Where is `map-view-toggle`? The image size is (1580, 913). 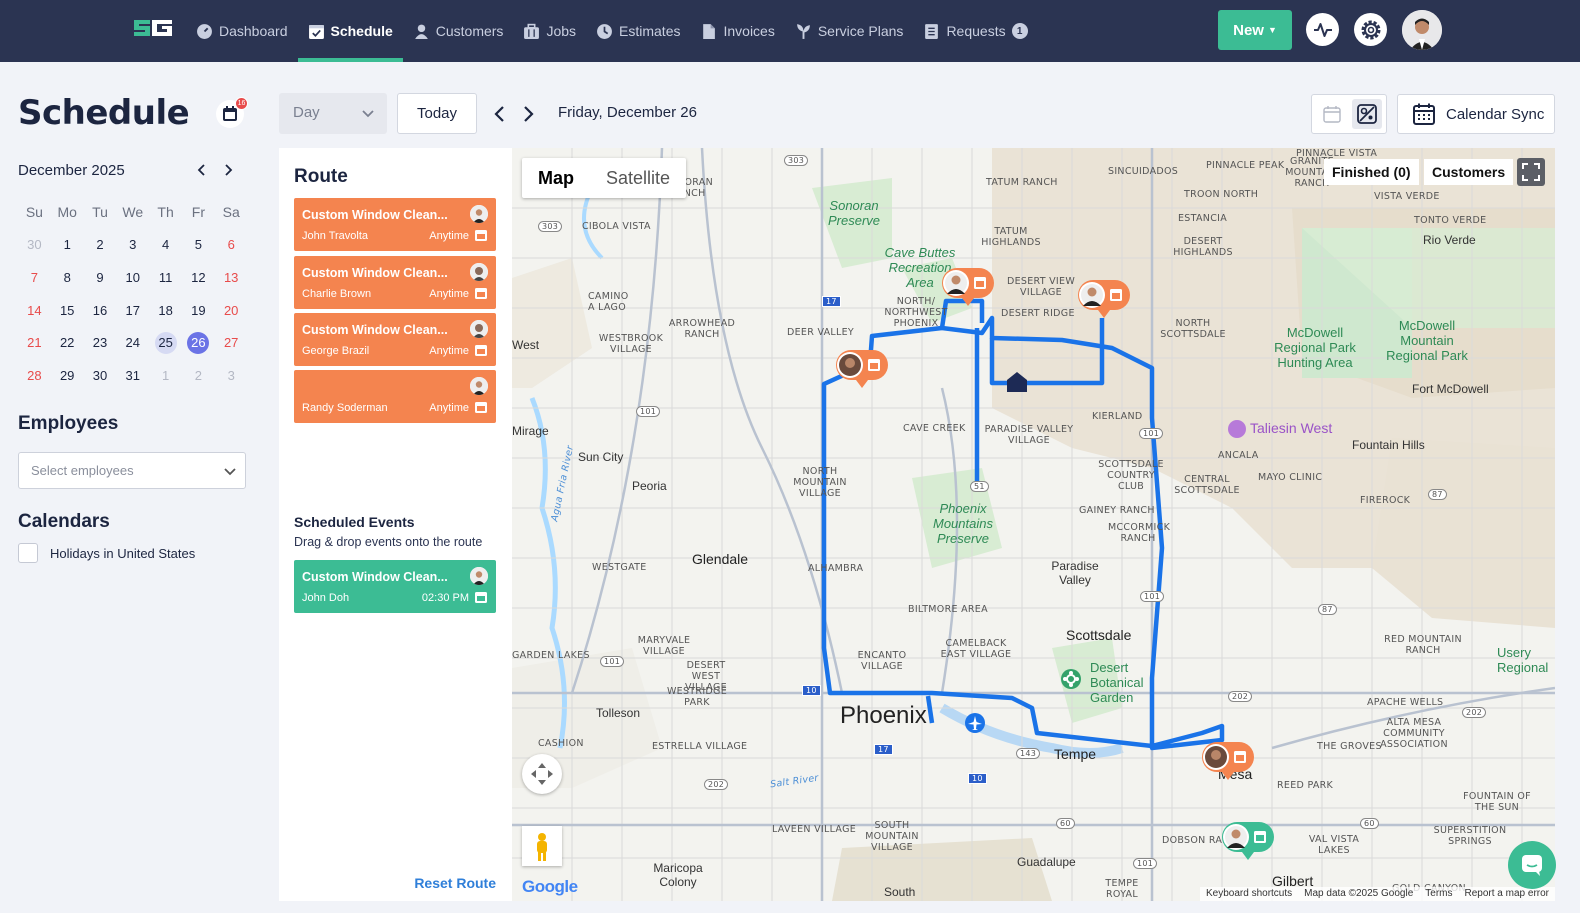 map-view-toggle is located at coordinates (1367, 114).